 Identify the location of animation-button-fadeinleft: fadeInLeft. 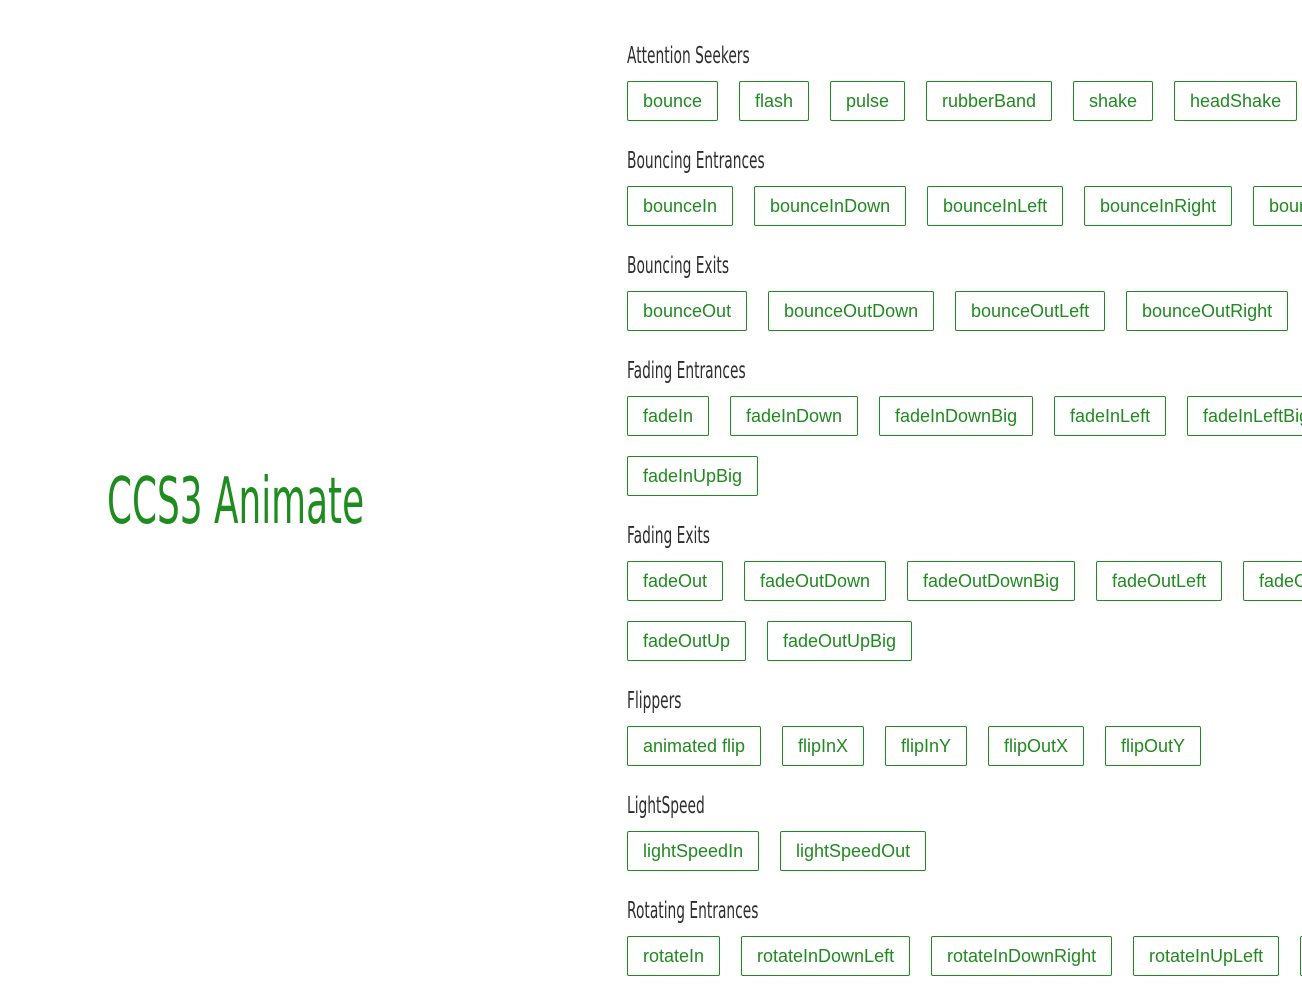
(1110, 416).